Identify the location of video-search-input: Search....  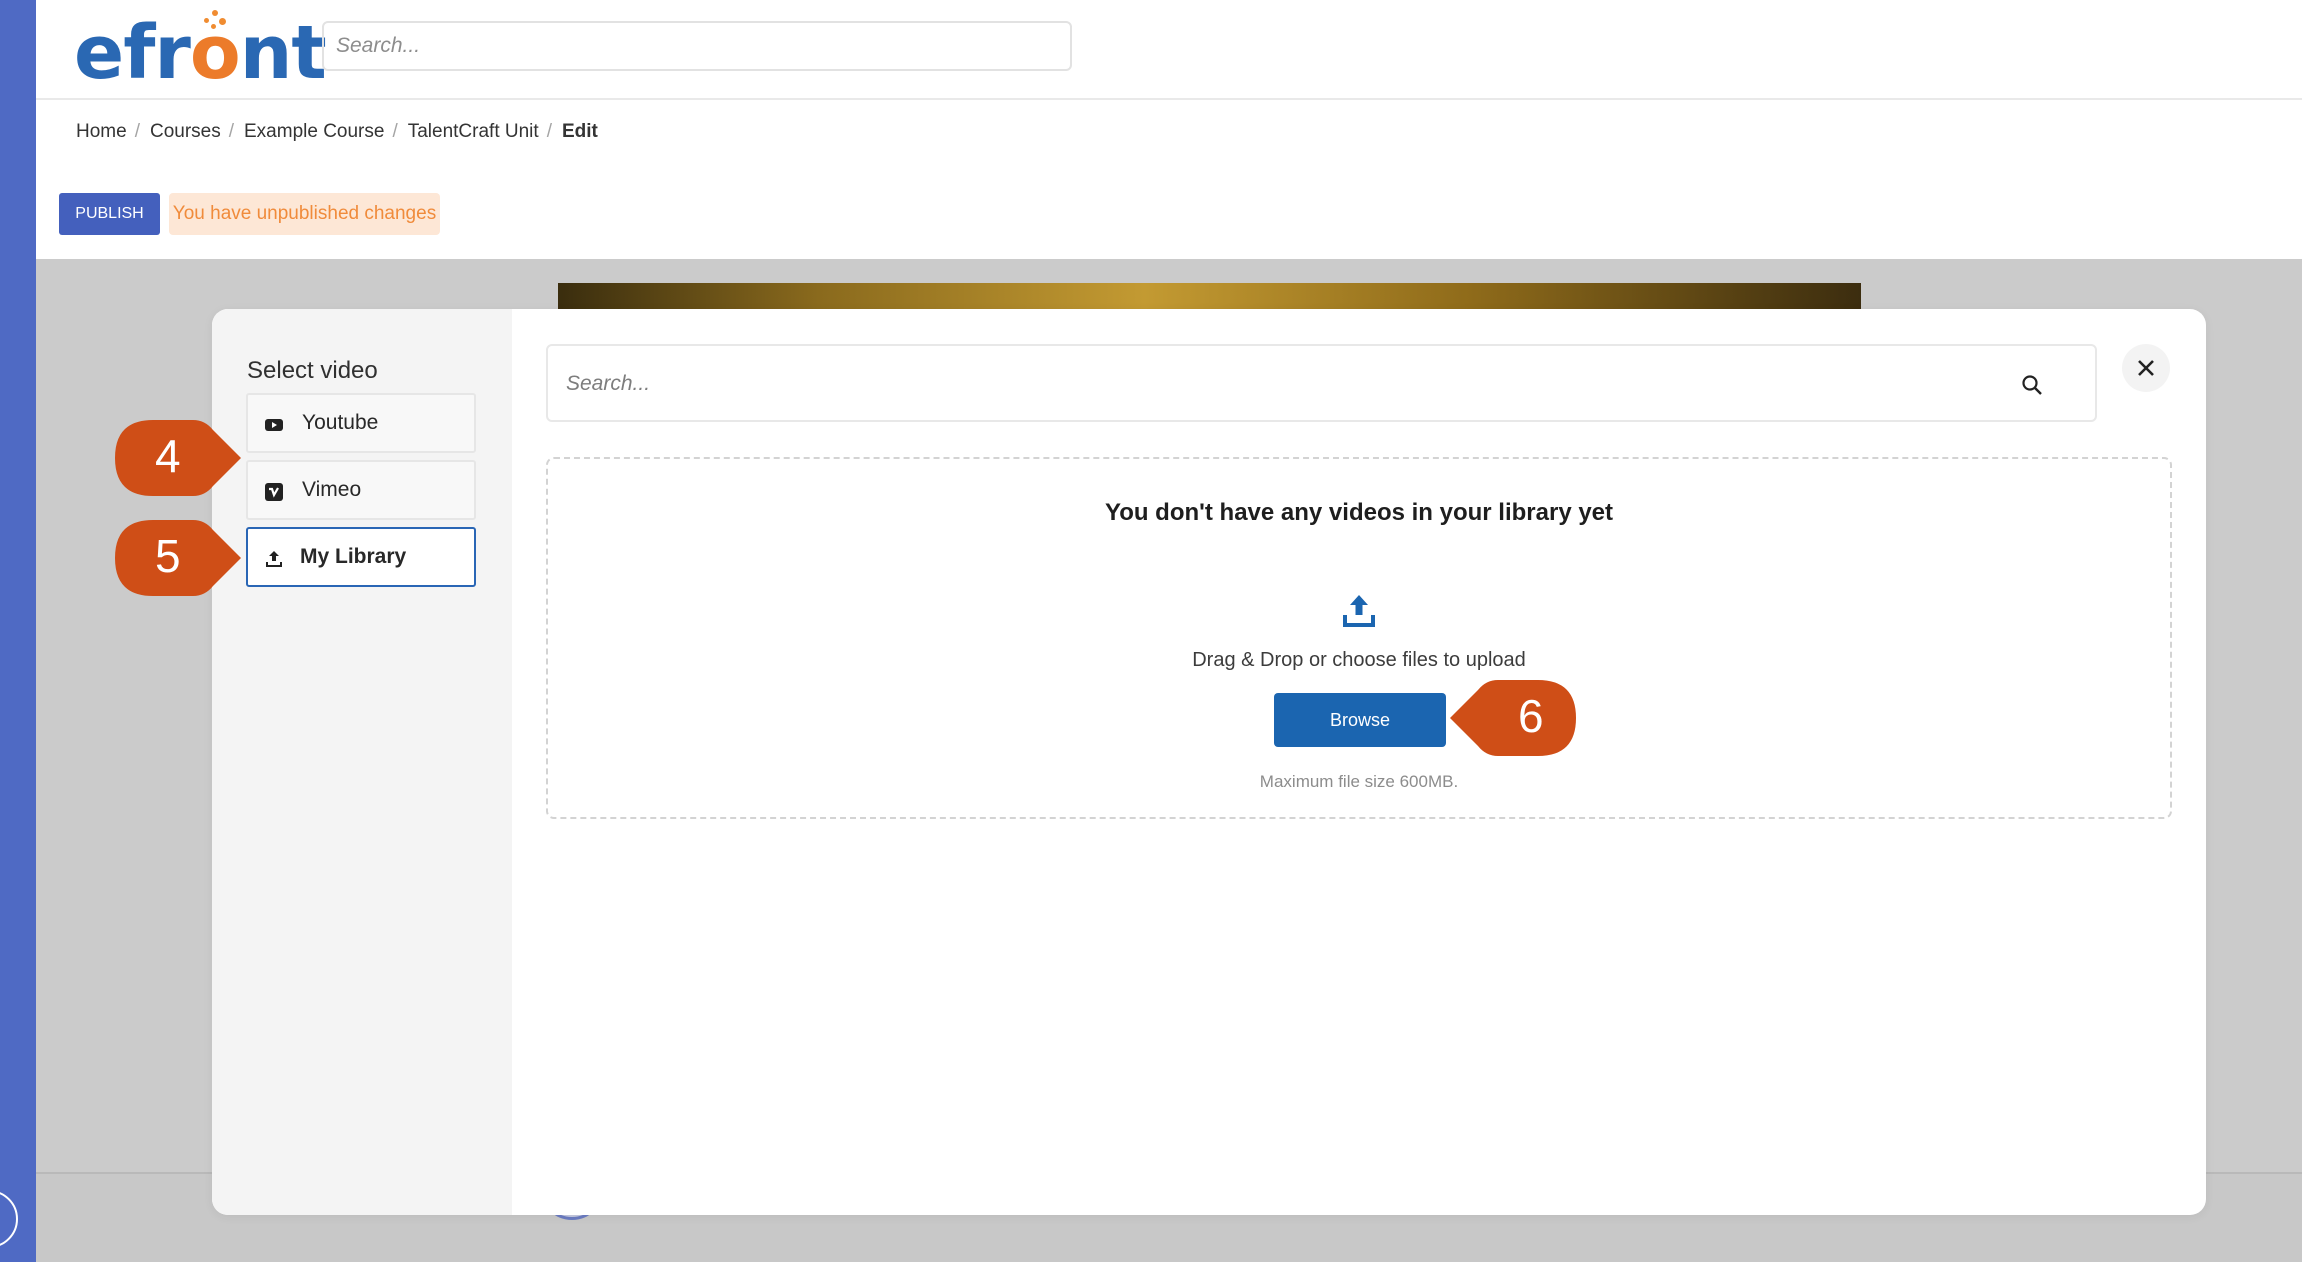
(1321, 383).